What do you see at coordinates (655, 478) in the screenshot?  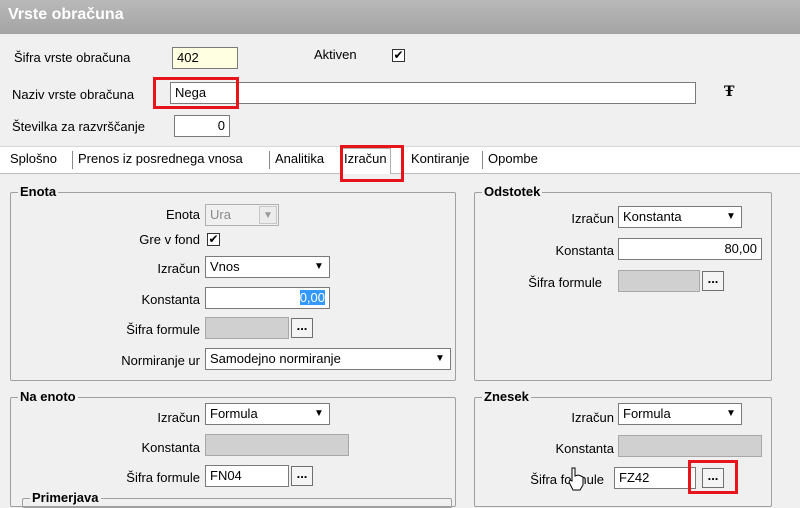 I see `znesek-formula-field: FZ42` at bounding box center [655, 478].